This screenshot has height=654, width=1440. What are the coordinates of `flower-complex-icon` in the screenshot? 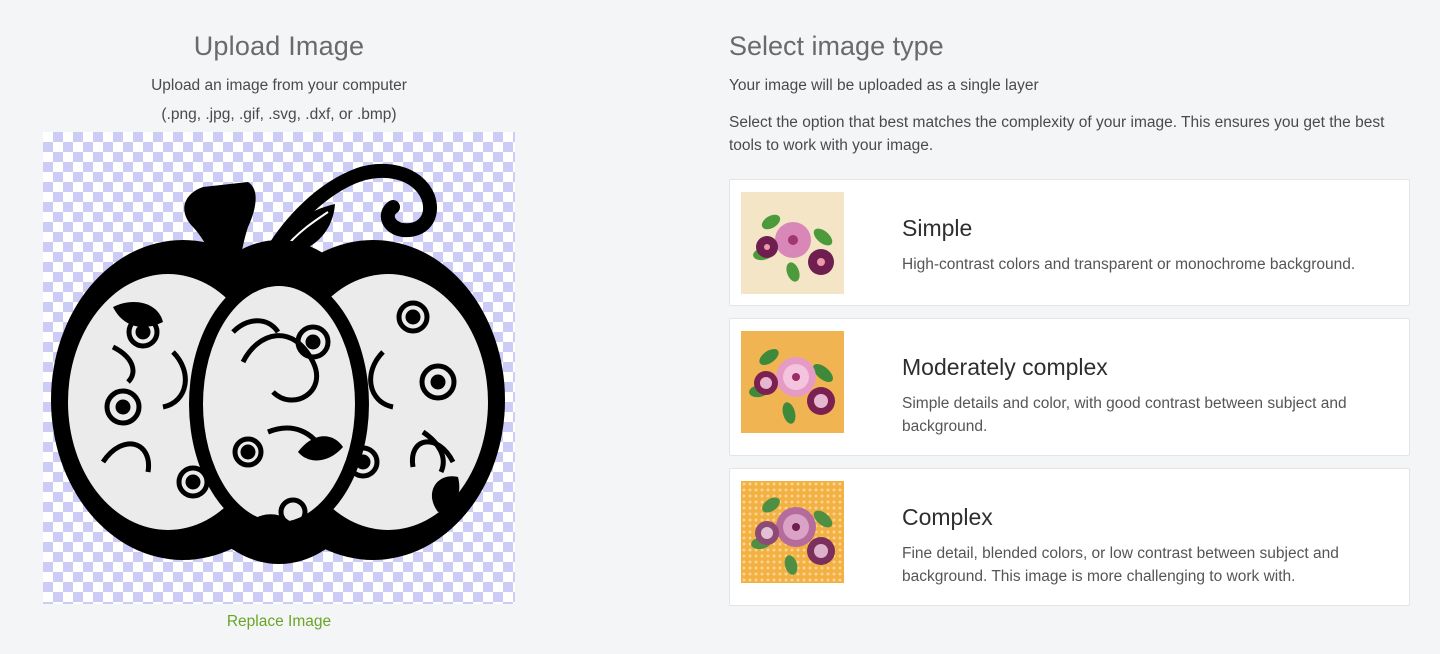 It's located at (793, 536).